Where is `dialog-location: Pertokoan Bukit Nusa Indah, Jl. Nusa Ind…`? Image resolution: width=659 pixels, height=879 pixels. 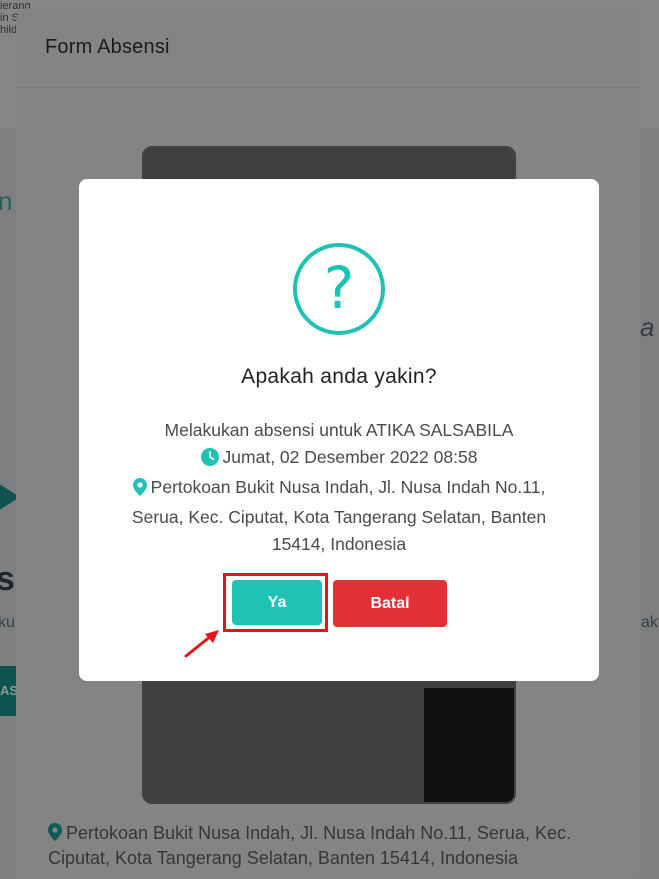
dialog-location: Pertokoan Bukit Nusa Indah, Jl. Nusa Ind… is located at coordinates (339, 515).